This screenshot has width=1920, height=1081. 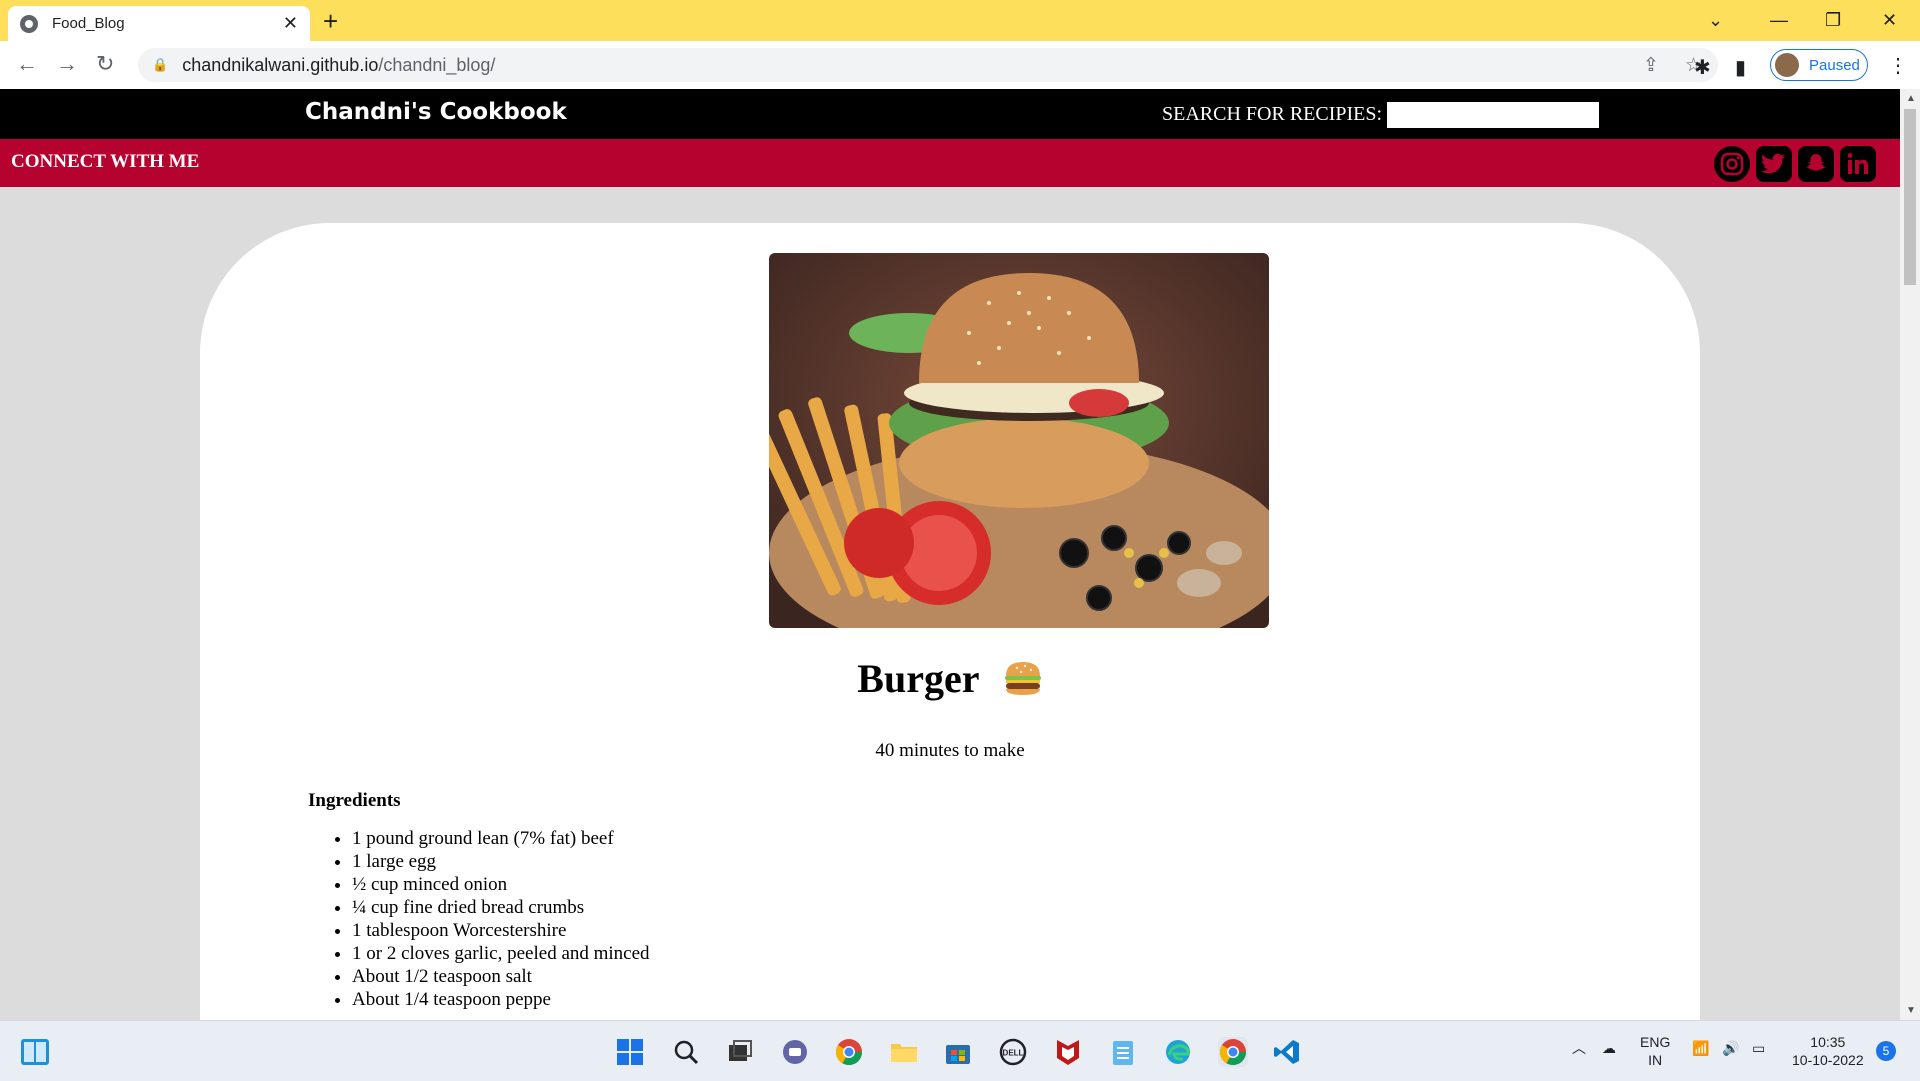 I want to click on globe-icon, so click(x=29, y=23).